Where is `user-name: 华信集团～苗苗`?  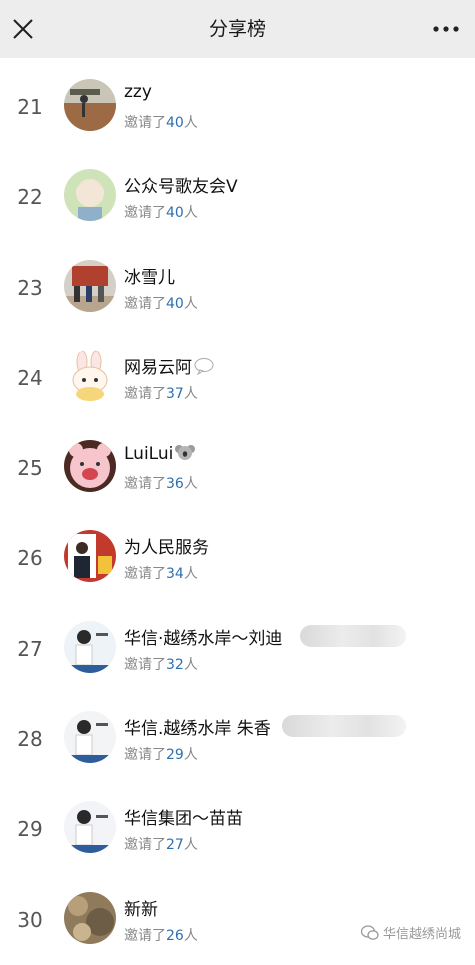
user-name: 华信集团～苗苗 is located at coordinates (183, 816).